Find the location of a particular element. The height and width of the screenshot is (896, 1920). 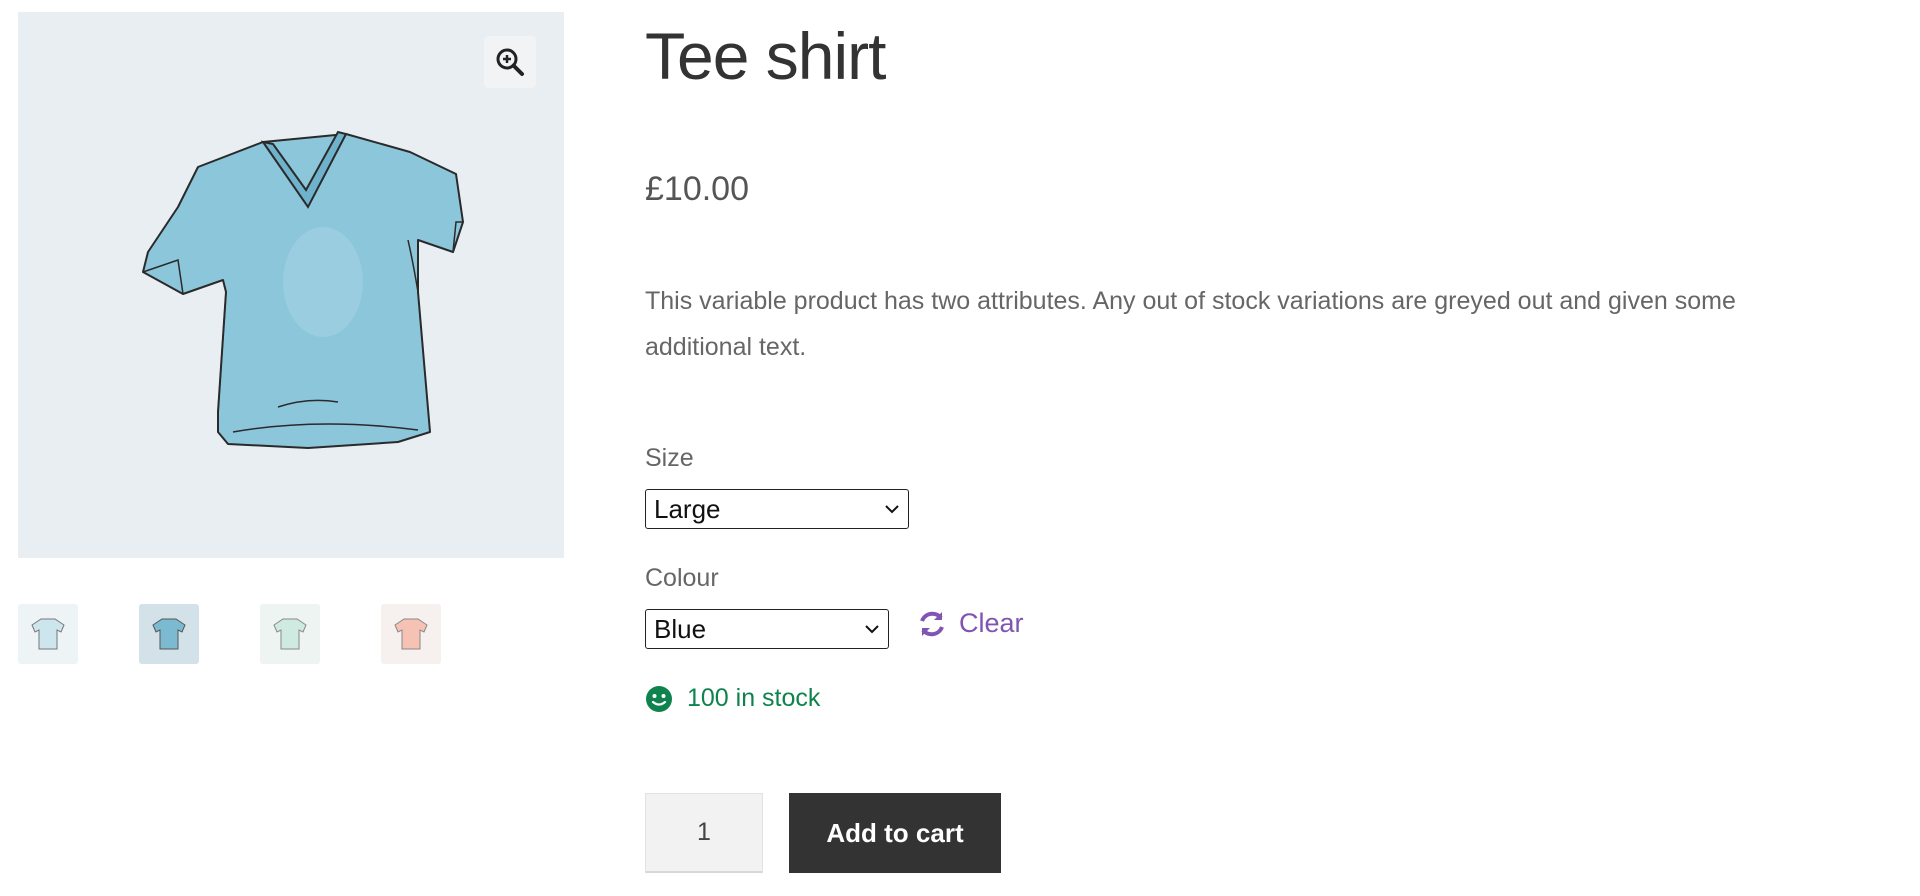

product-title: Tee shirt is located at coordinates (765, 56).